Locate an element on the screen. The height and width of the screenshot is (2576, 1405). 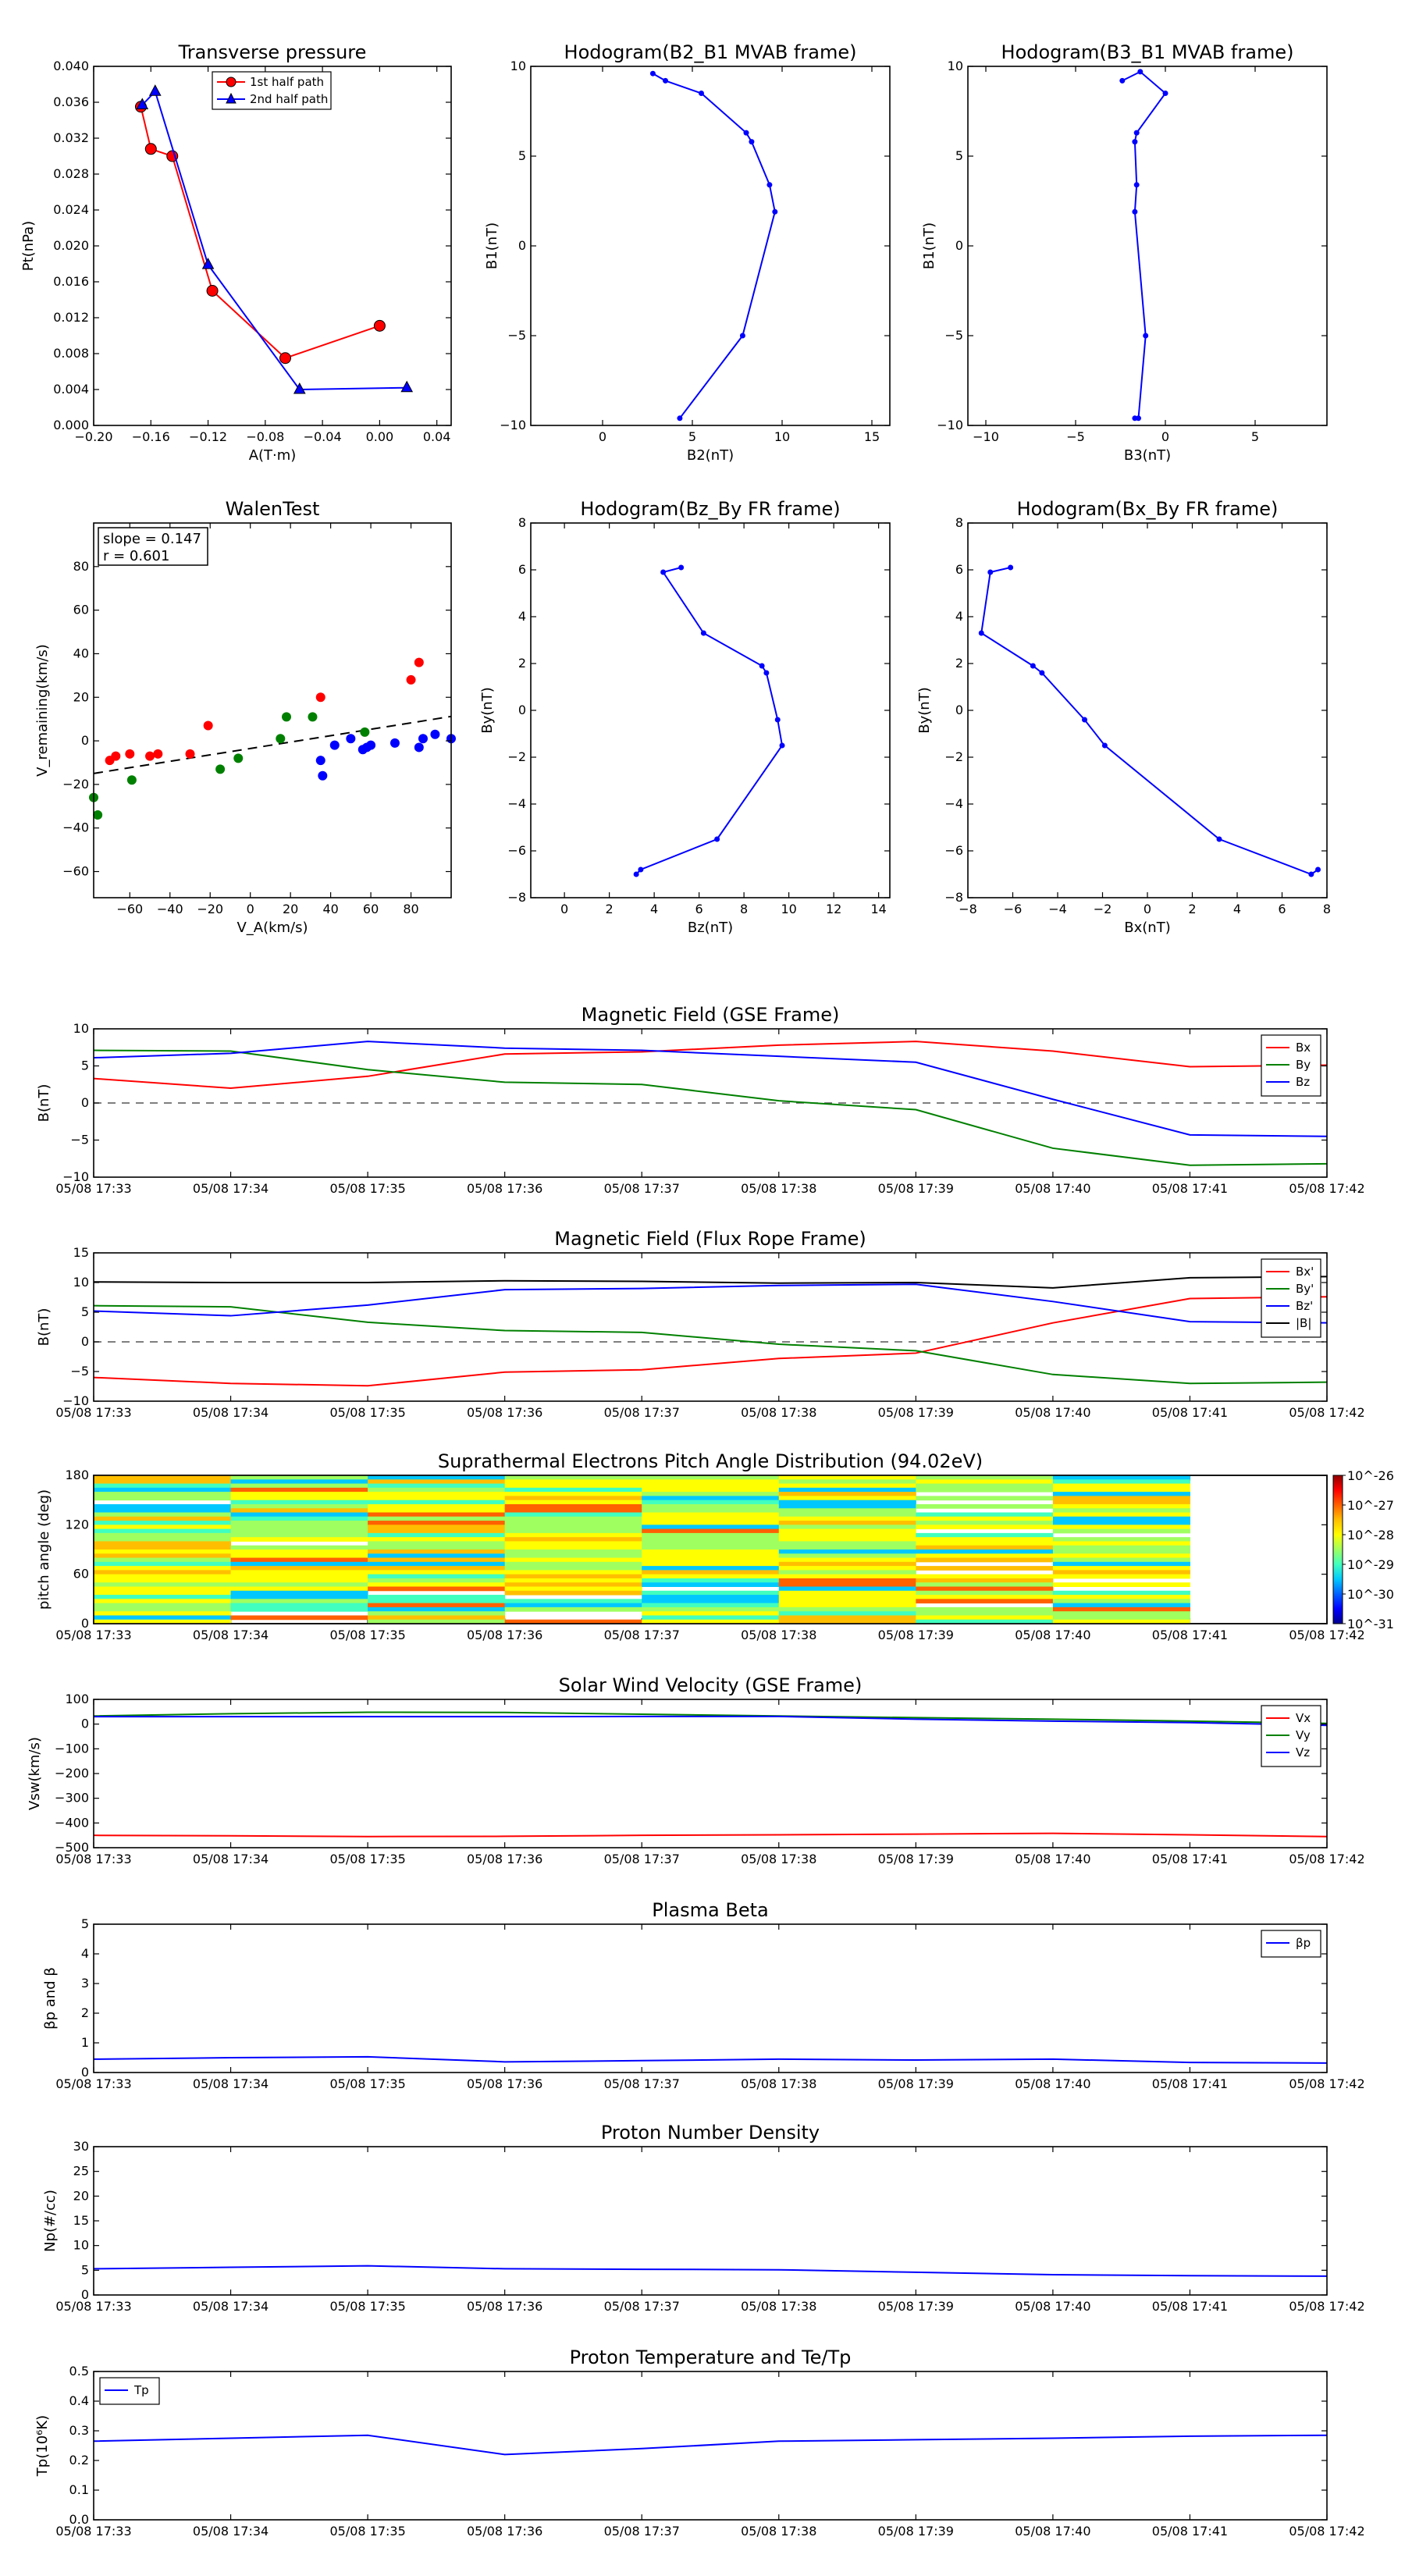
y-tick-label: −300 is located at coordinates (72, 1798).